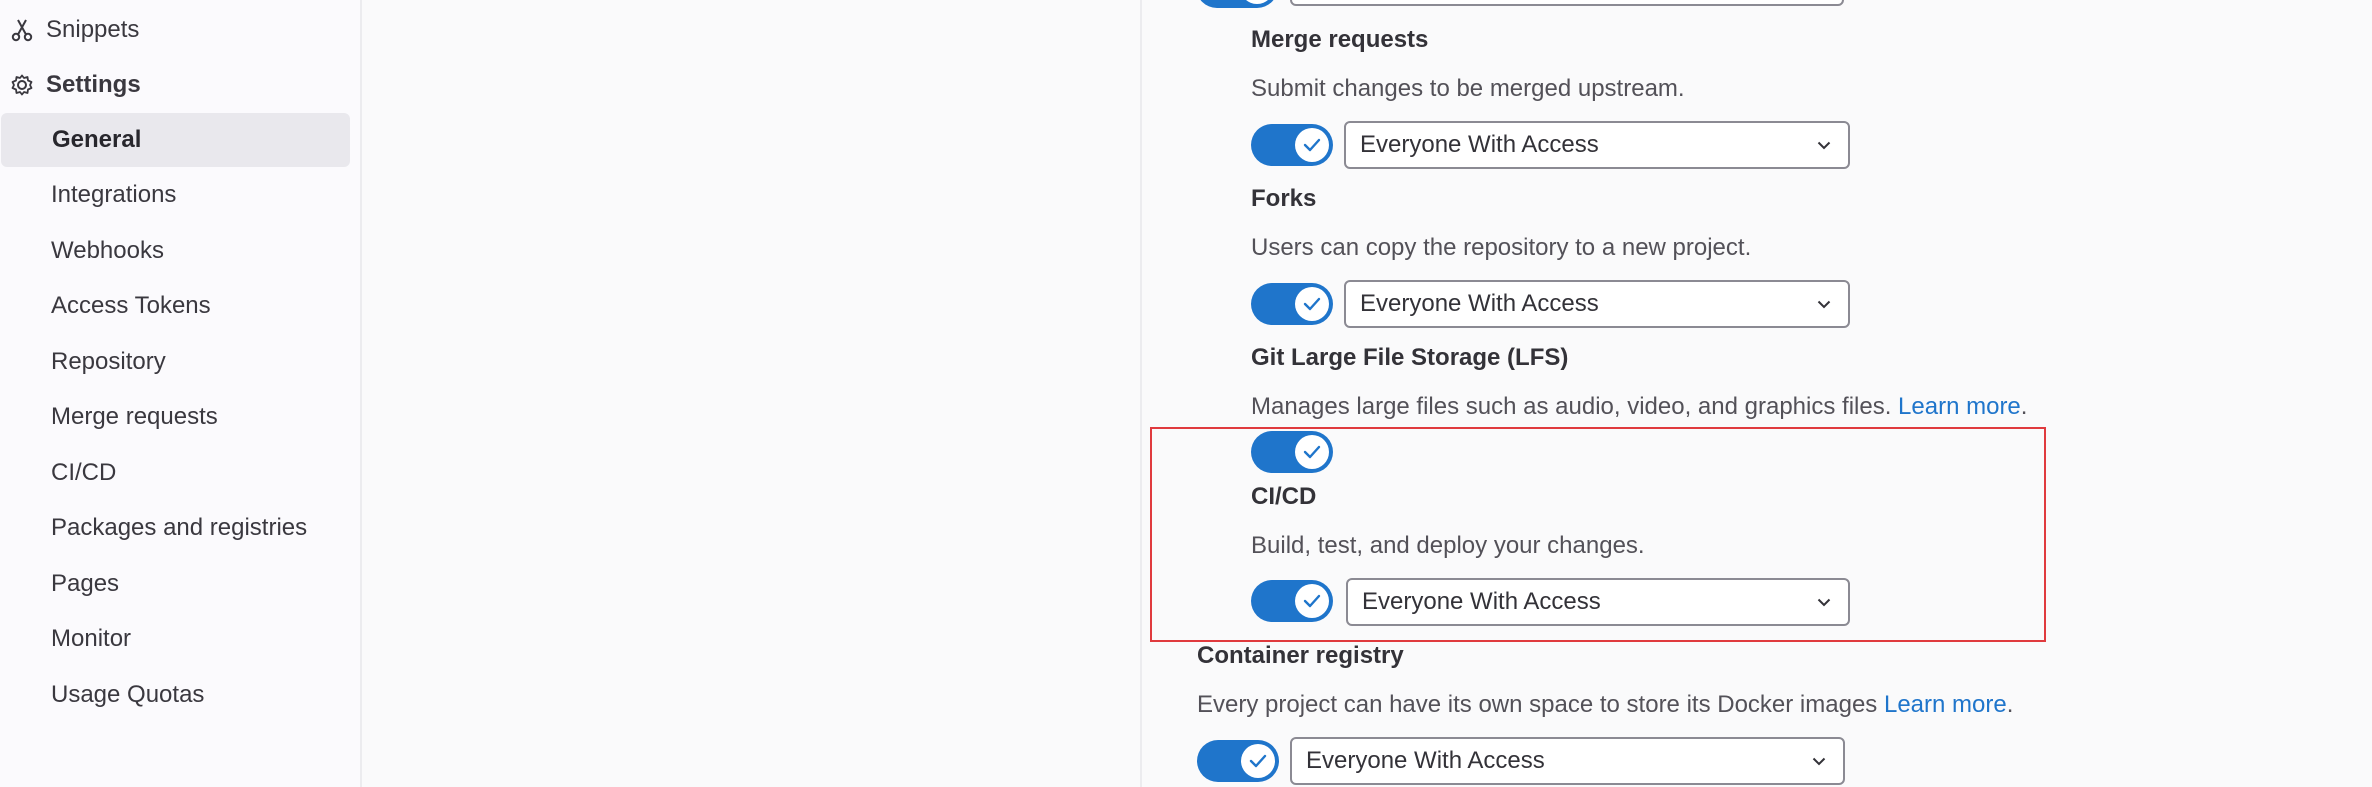 The height and width of the screenshot is (787, 2372). Describe the element at coordinates (1300, 655) in the screenshot. I see `container-registry-title: Container registry` at that location.